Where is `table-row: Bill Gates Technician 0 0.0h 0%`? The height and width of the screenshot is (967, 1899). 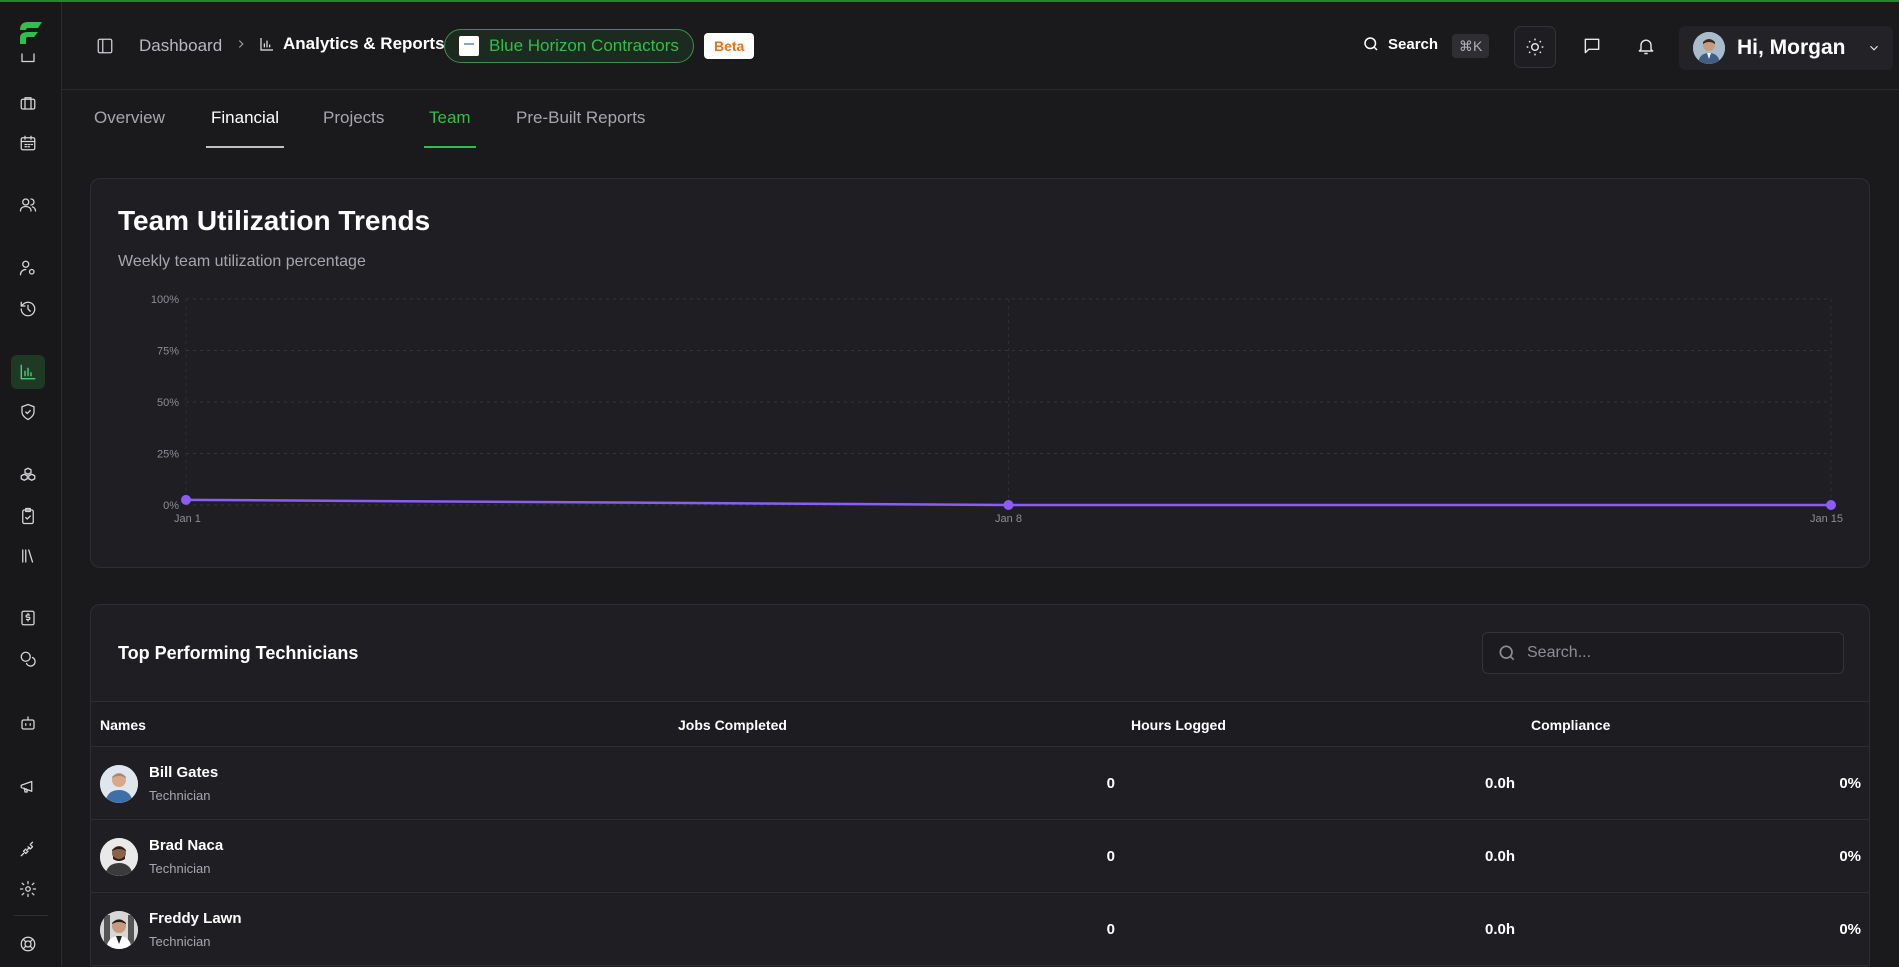 table-row: Bill Gates Technician 0 0.0h 0% is located at coordinates (980, 783).